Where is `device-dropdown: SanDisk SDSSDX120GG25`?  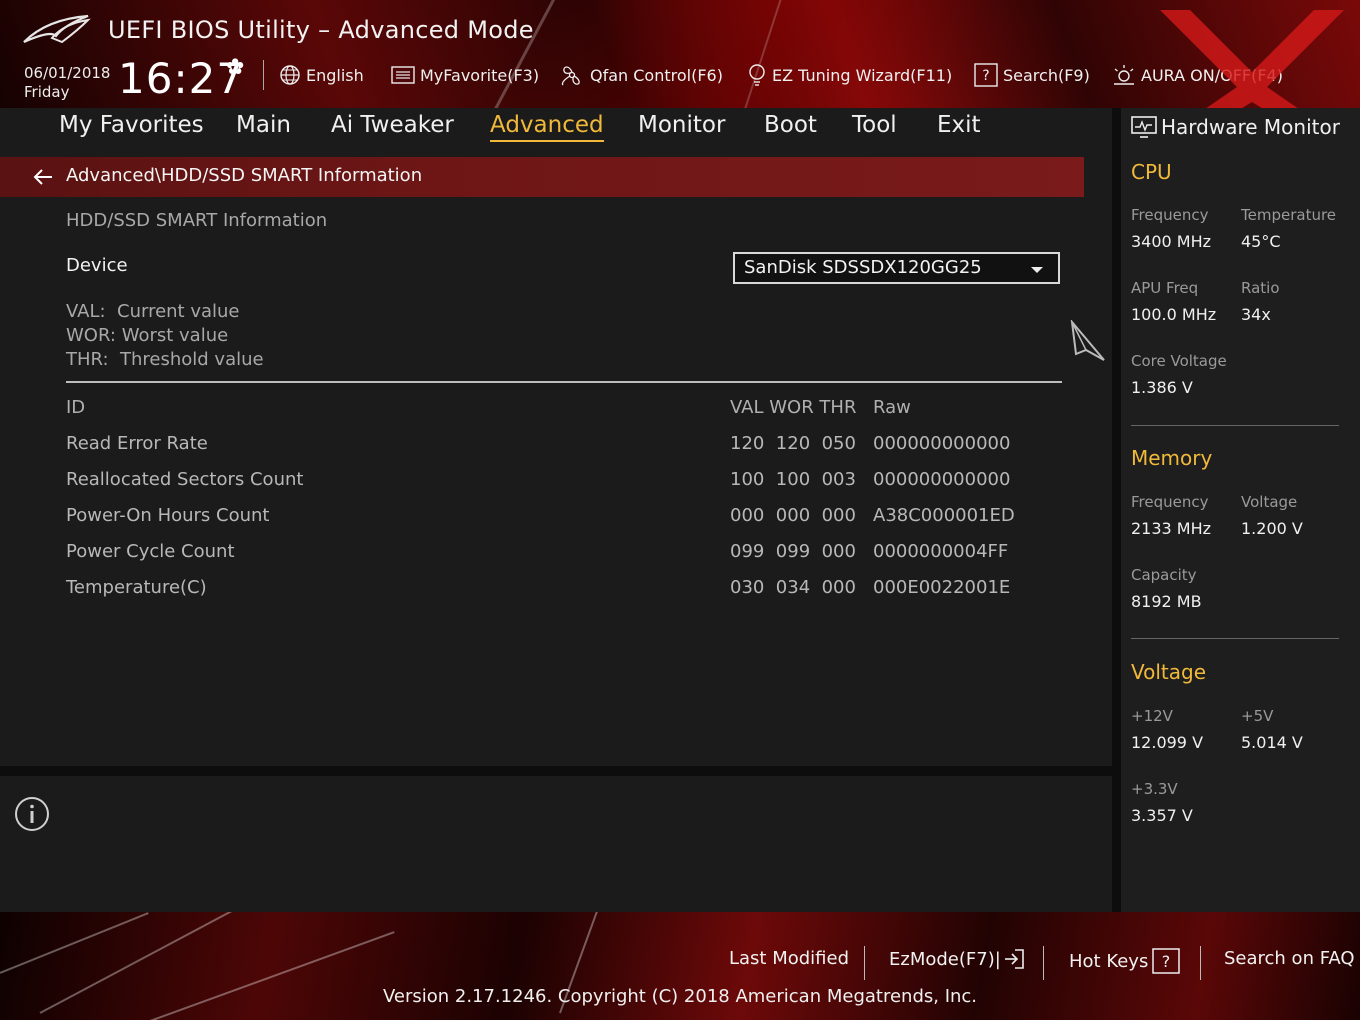
device-dropdown: SanDisk SDSSDX120GG25 is located at coordinates (896, 268).